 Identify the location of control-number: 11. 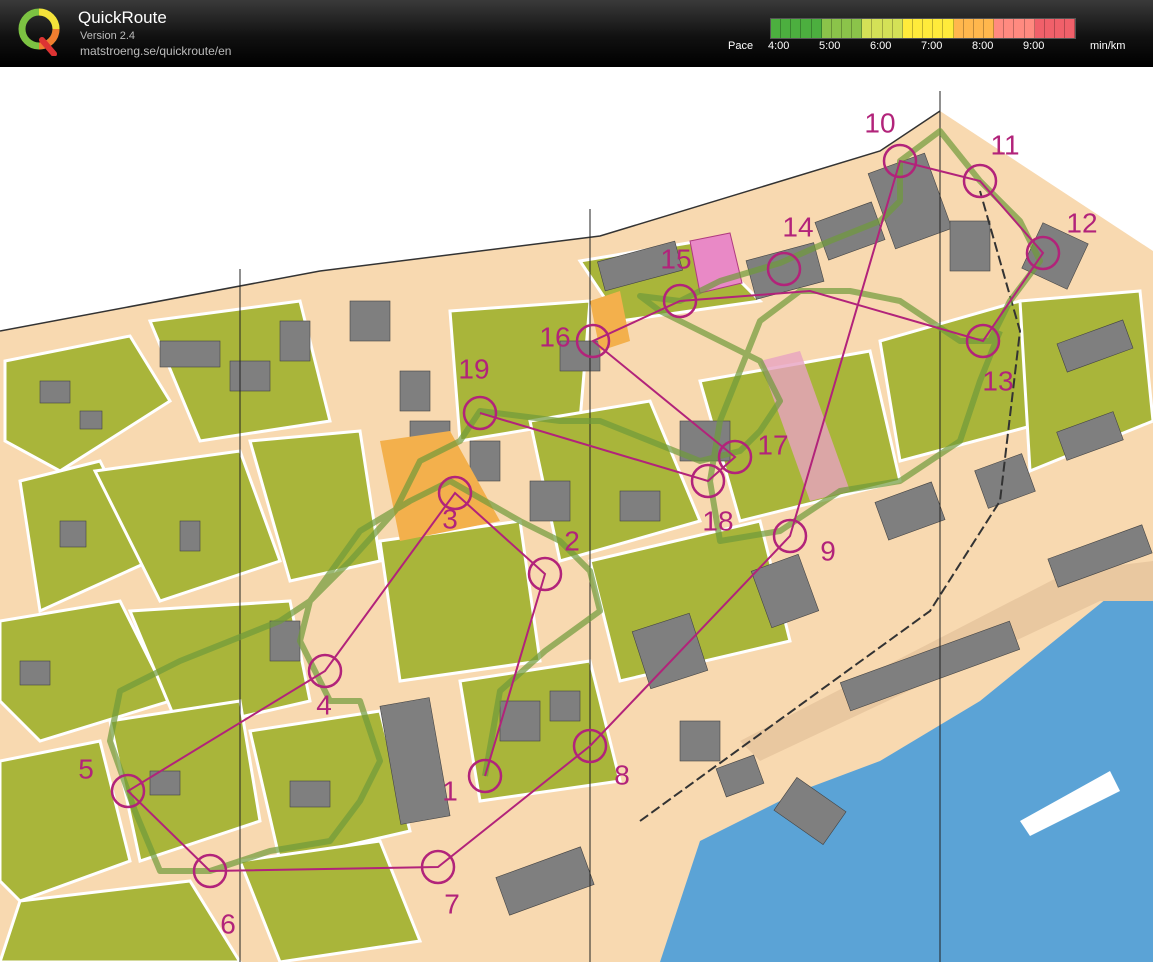
(1004, 144).